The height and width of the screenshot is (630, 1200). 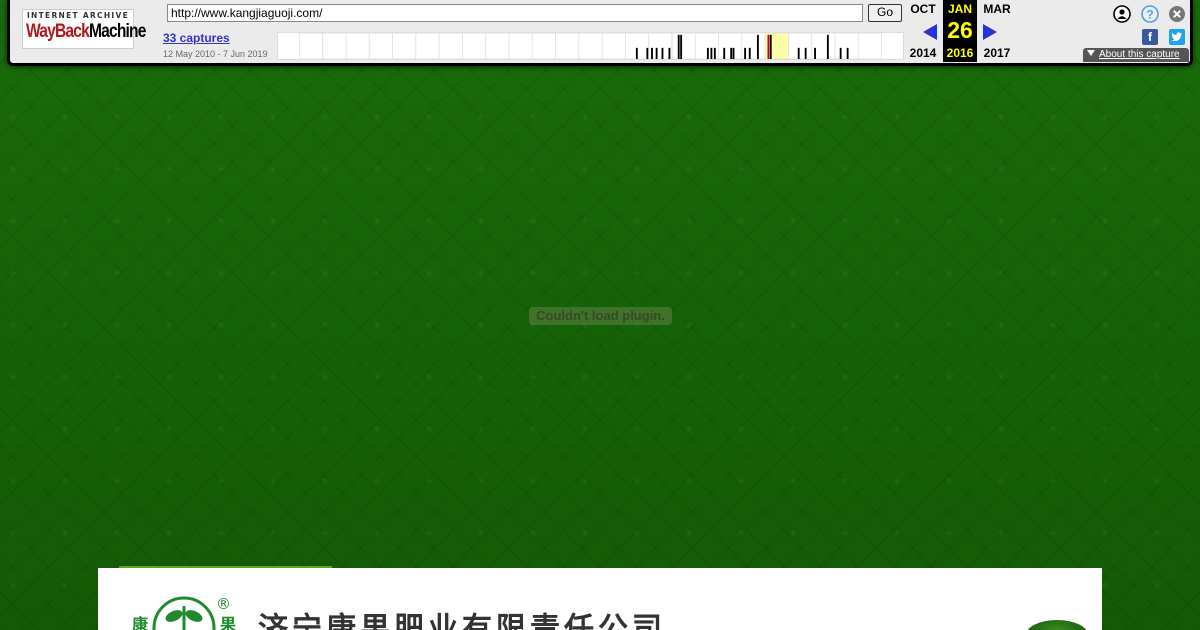 I want to click on site-header-panel: 康 果 ® 济宁康果肥业有限责任公司, so click(x=600, y=599).